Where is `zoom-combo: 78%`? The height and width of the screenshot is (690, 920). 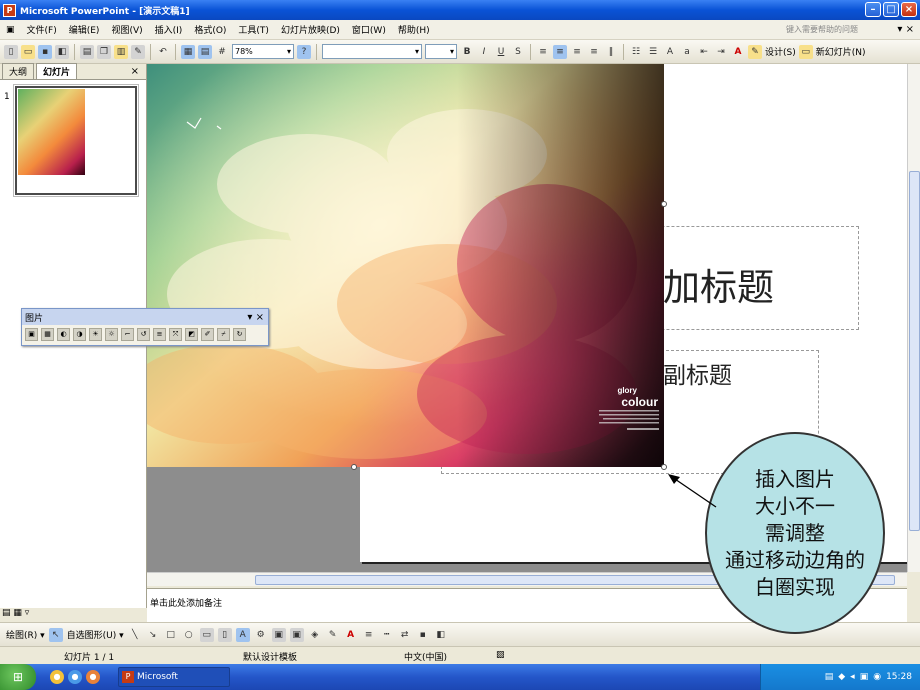 zoom-combo: 78% is located at coordinates (263, 51).